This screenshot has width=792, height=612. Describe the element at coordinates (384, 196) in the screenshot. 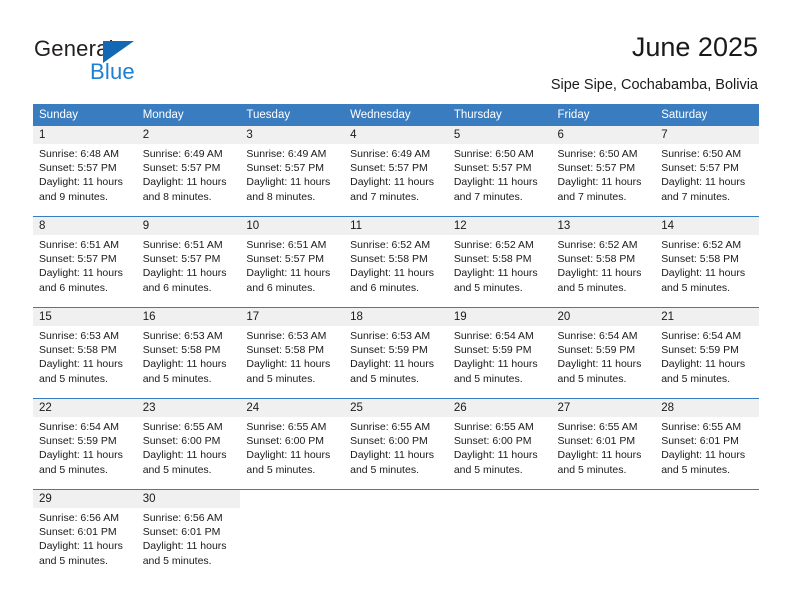

I see `day-detail-daylight2: and 7 minutes.` at that location.